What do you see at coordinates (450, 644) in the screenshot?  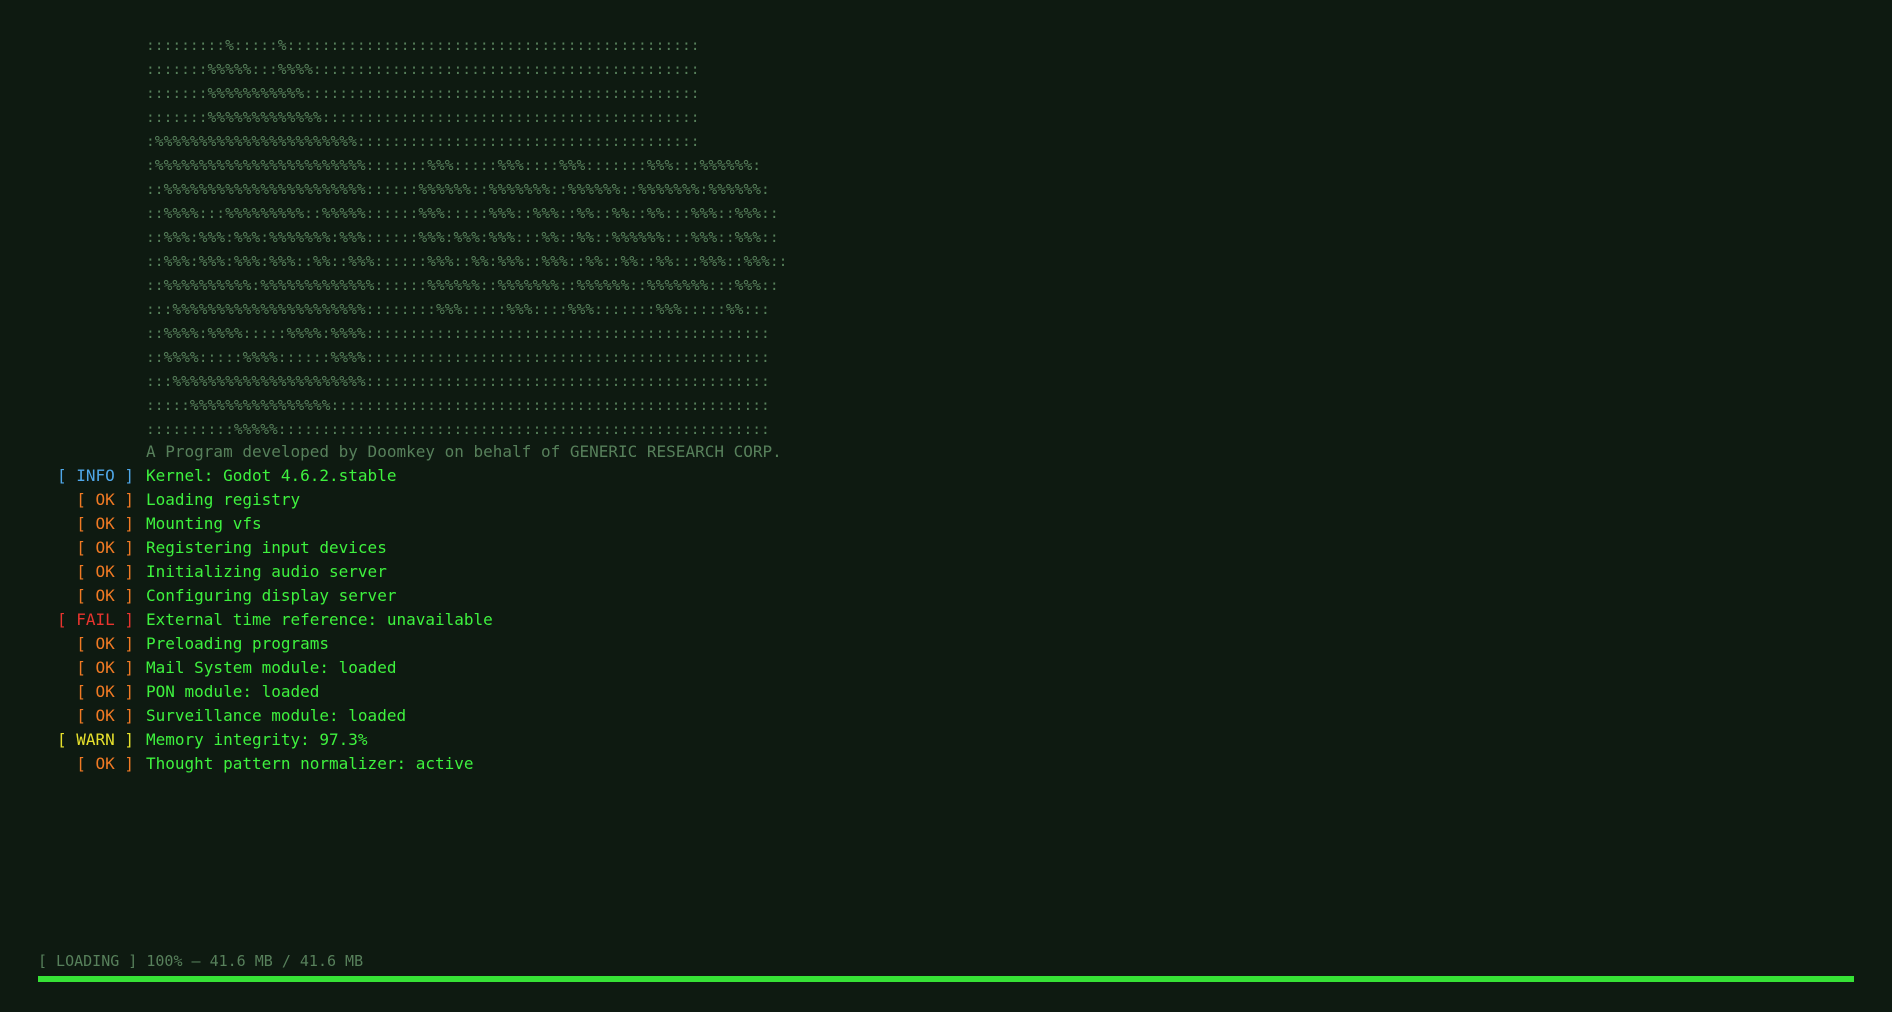 I see `log-line: [ OK ] Preloading programs` at bounding box center [450, 644].